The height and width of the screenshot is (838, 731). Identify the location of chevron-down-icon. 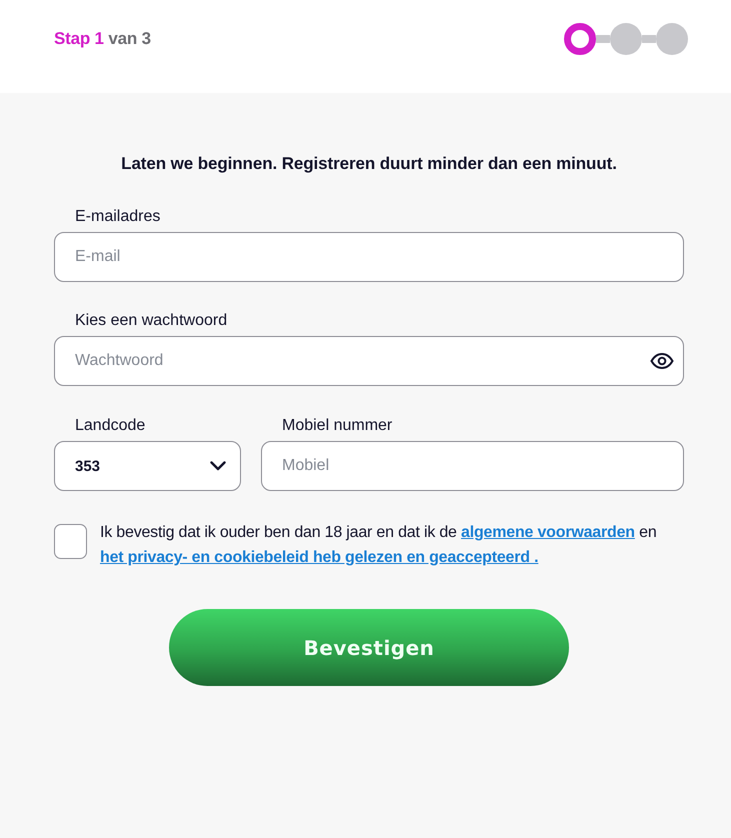
(218, 466).